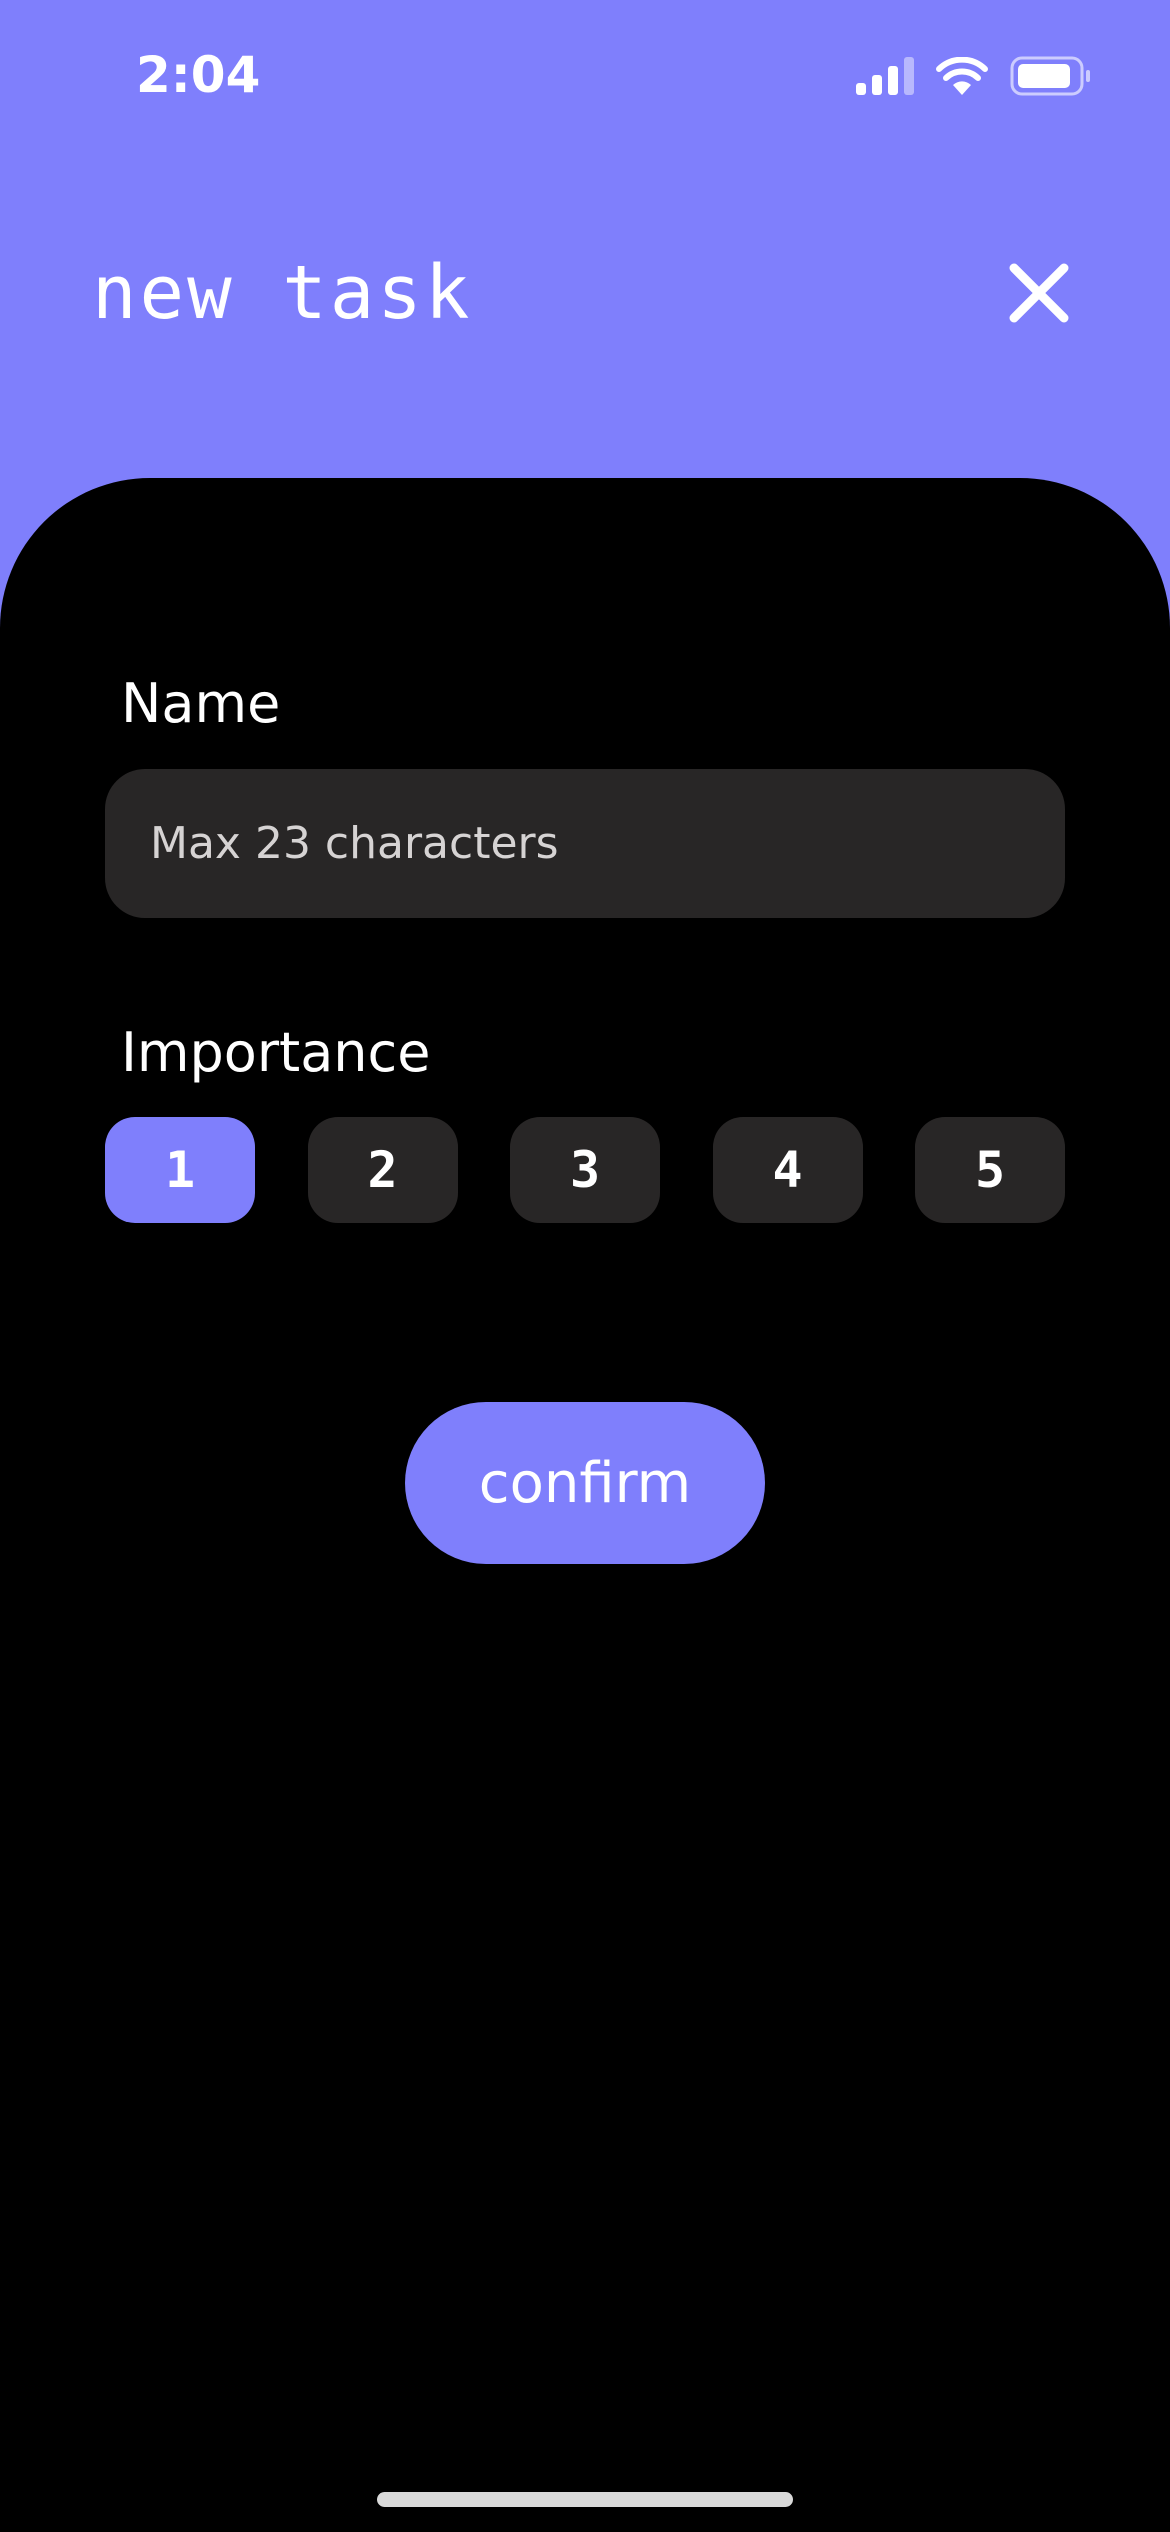 Image resolution: width=1170 pixels, height=2532 pixels. What do you see at coordinates (885, 76) in the screenshot?
I see `cellular-signal-icon` at bounding box center [885, 76].